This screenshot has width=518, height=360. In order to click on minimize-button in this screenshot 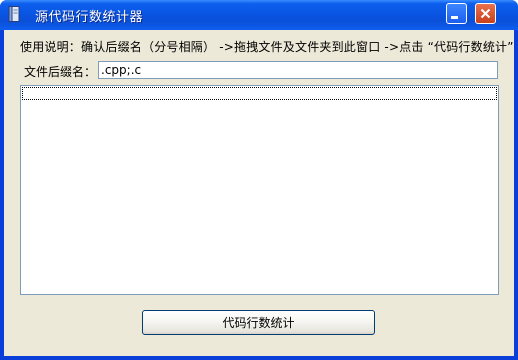, I will do `click(456, 13)`.